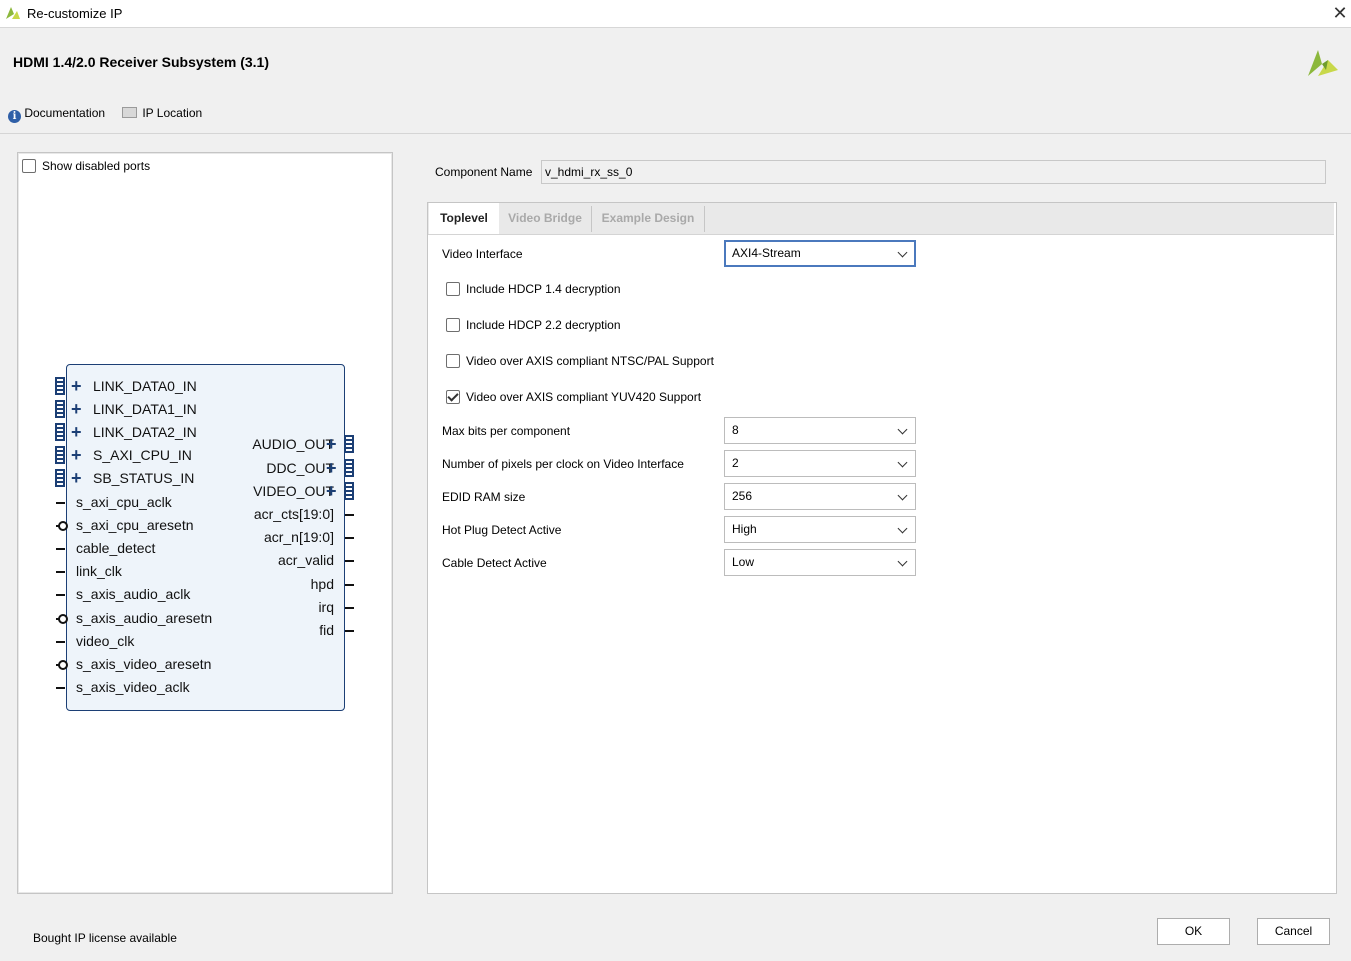 This screenshot has width=1351, height=961. Describe the element at coordinates (300, 467) in the screenshot. I see `port-right-bus: DDC_OUT` at that location.